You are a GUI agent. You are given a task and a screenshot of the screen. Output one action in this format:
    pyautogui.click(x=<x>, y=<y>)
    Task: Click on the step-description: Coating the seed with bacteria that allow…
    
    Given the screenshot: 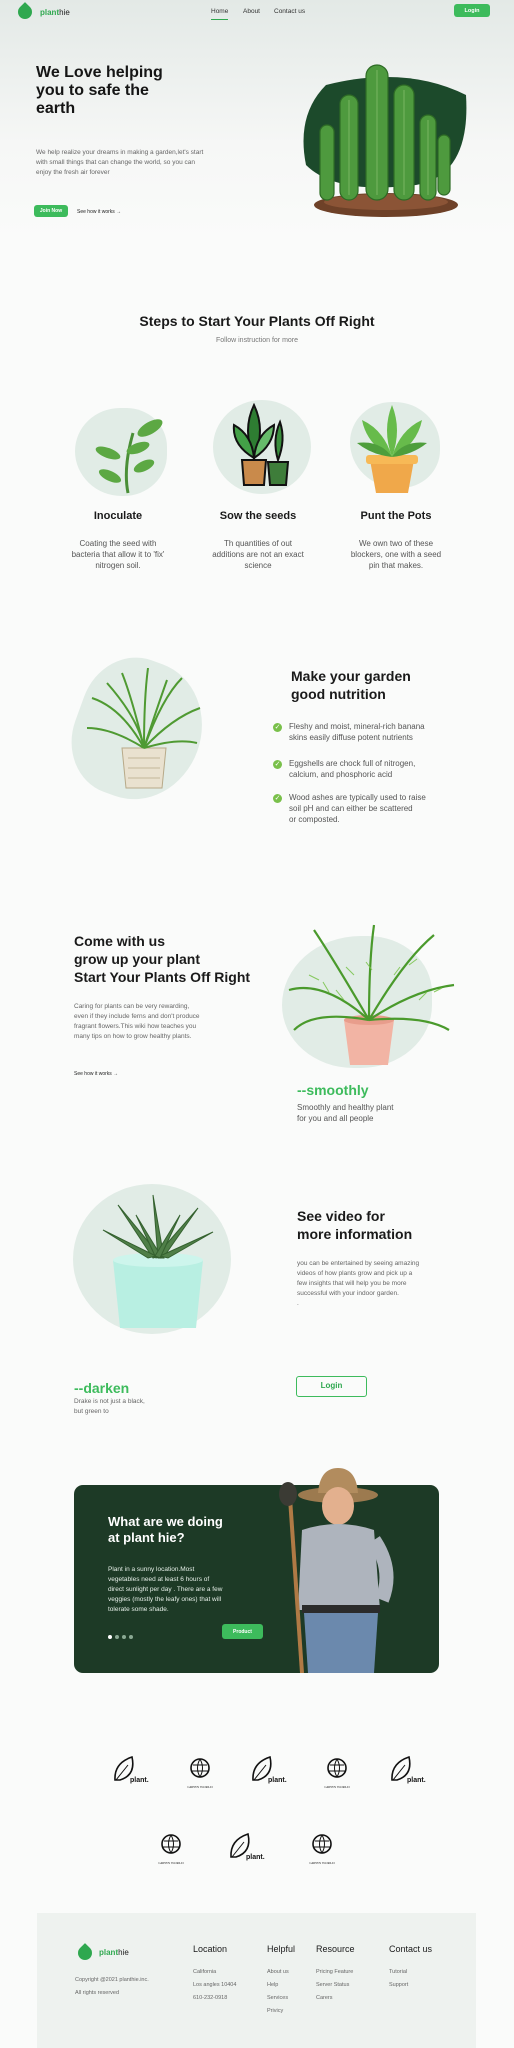 What is the action you would take?
    pyautogui.click(x=118, y=554)
    